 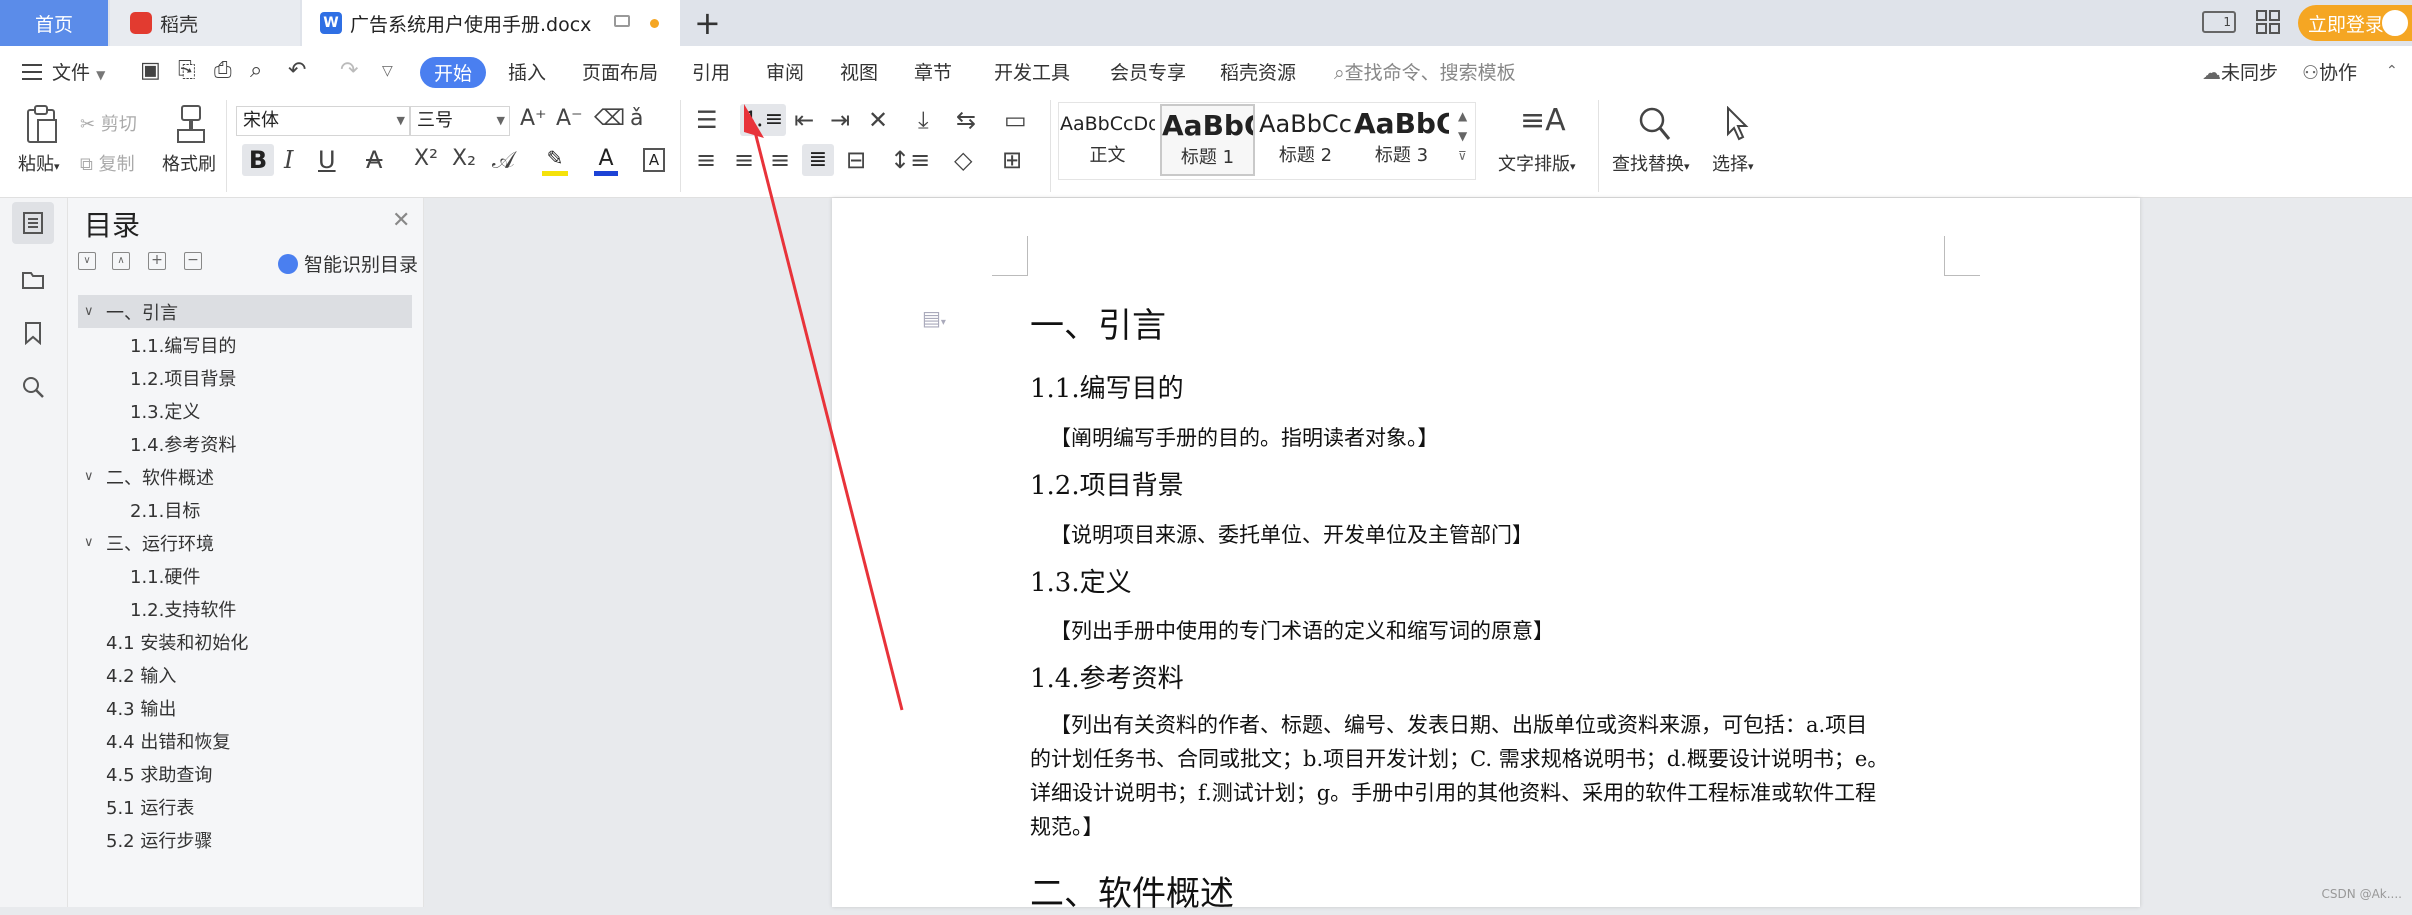 What do you see at coordinates (150, 71) in the screenshot?
I see `save-icon: ▣` at bounding box center [150, 71].